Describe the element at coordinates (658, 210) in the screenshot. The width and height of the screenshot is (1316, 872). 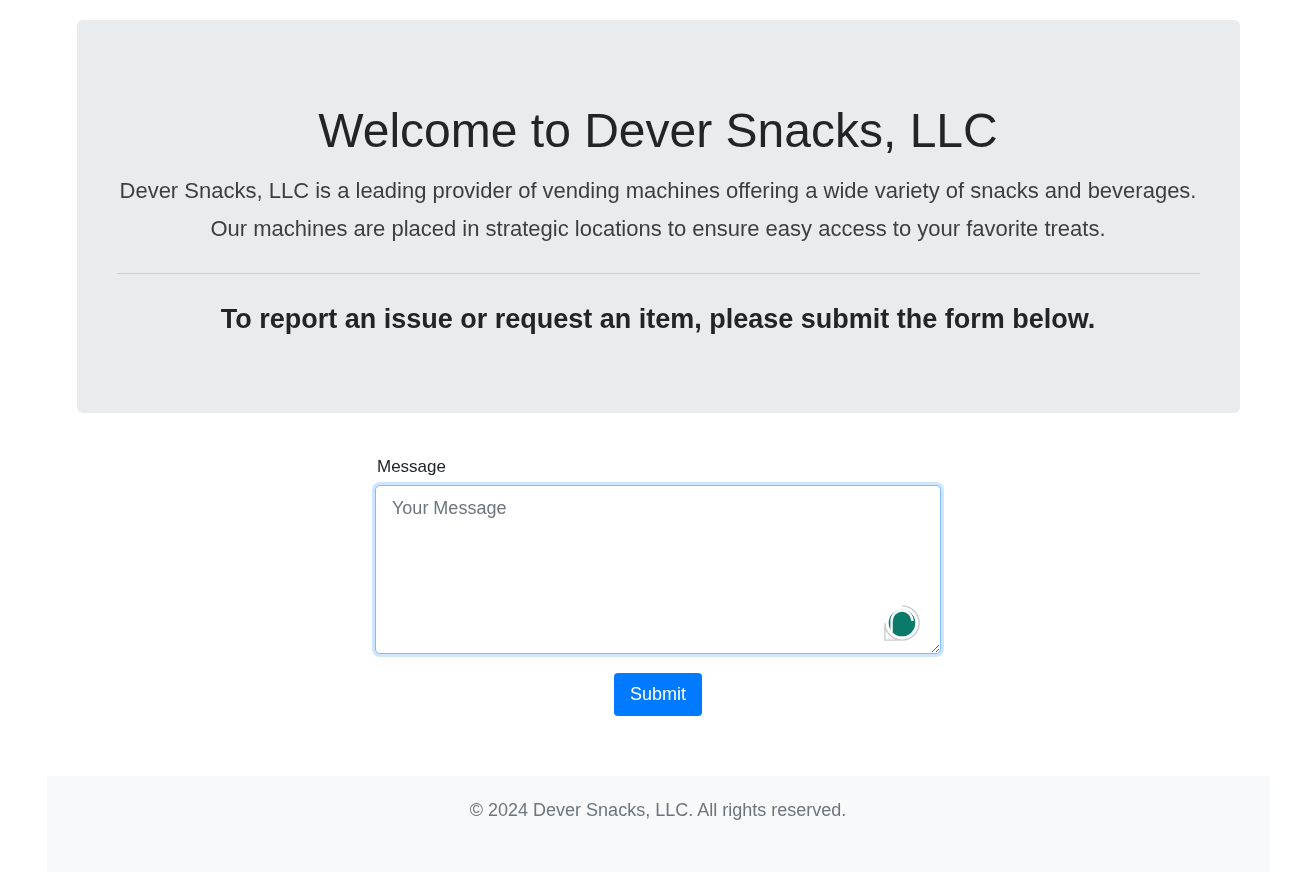
I see `intro-paragraph: Dever Snacks, LLC is a leading provider of vending machines offering a wide variety of snacks and beverages. Our machines are placed in strategic locations to ensure easy access to your favorite treats.` at that location.